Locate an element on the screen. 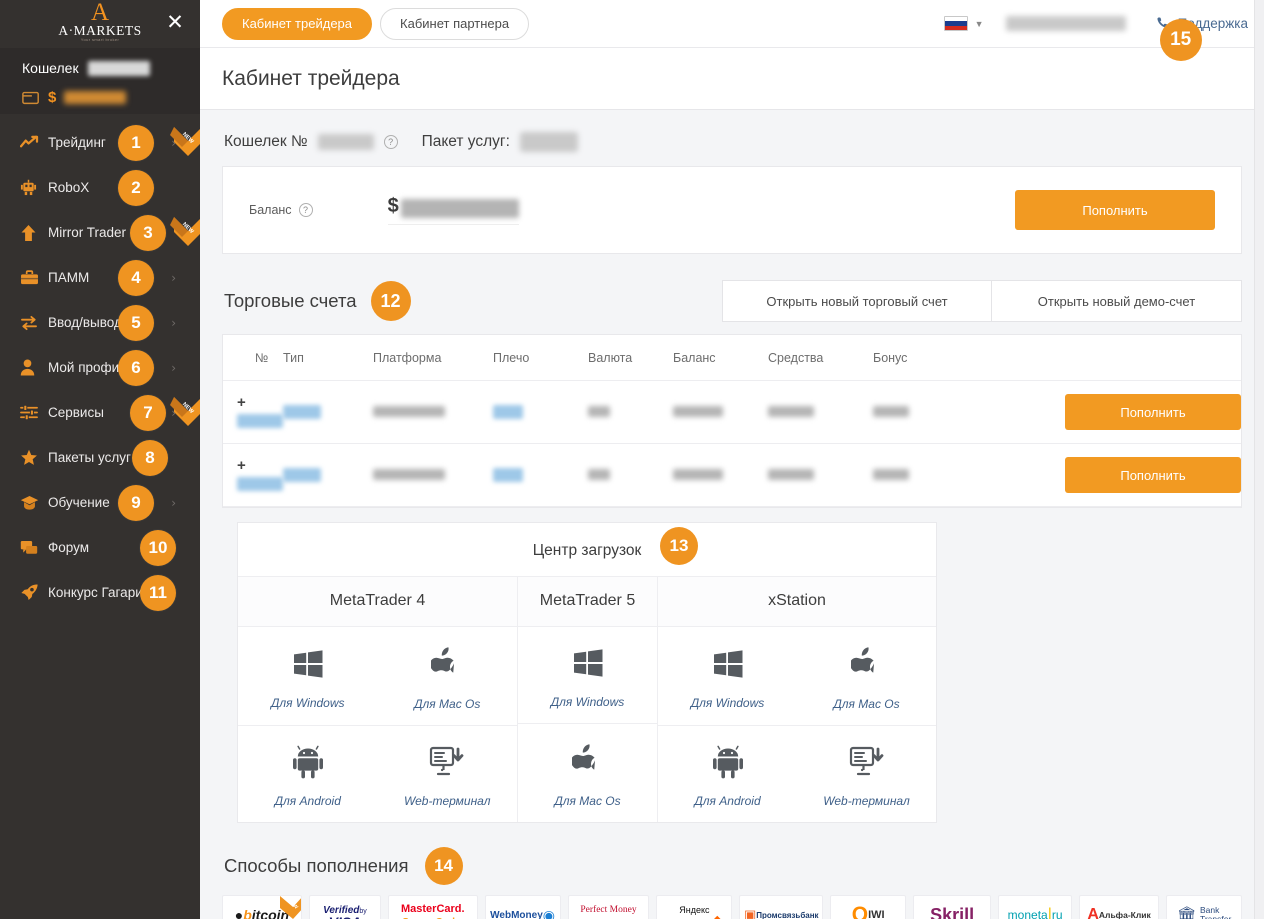 The image size is (1264, 919). payment-logo-bank-transfer: 🏛 Bank Transfer is located at coordinates (1204, 907).